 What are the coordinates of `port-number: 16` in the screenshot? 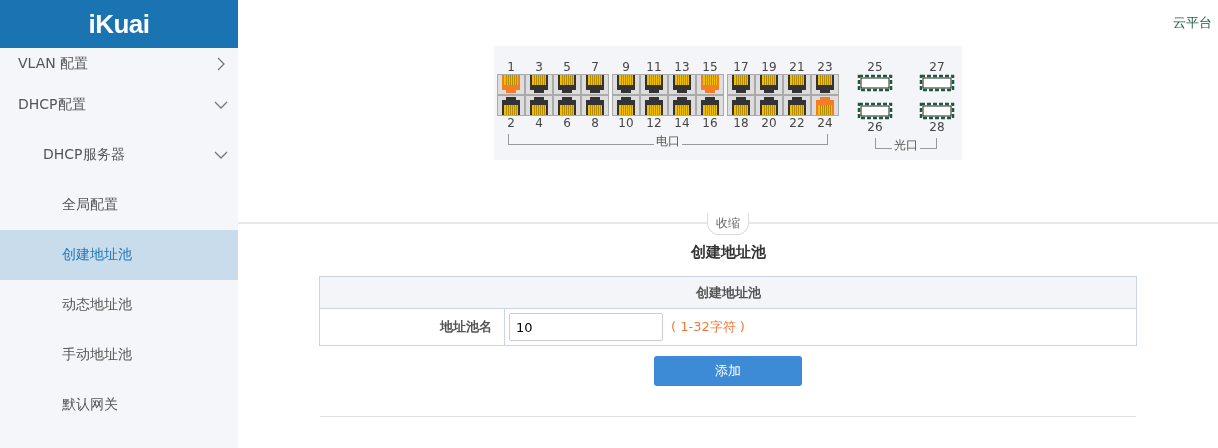 It's located at (710, 123).